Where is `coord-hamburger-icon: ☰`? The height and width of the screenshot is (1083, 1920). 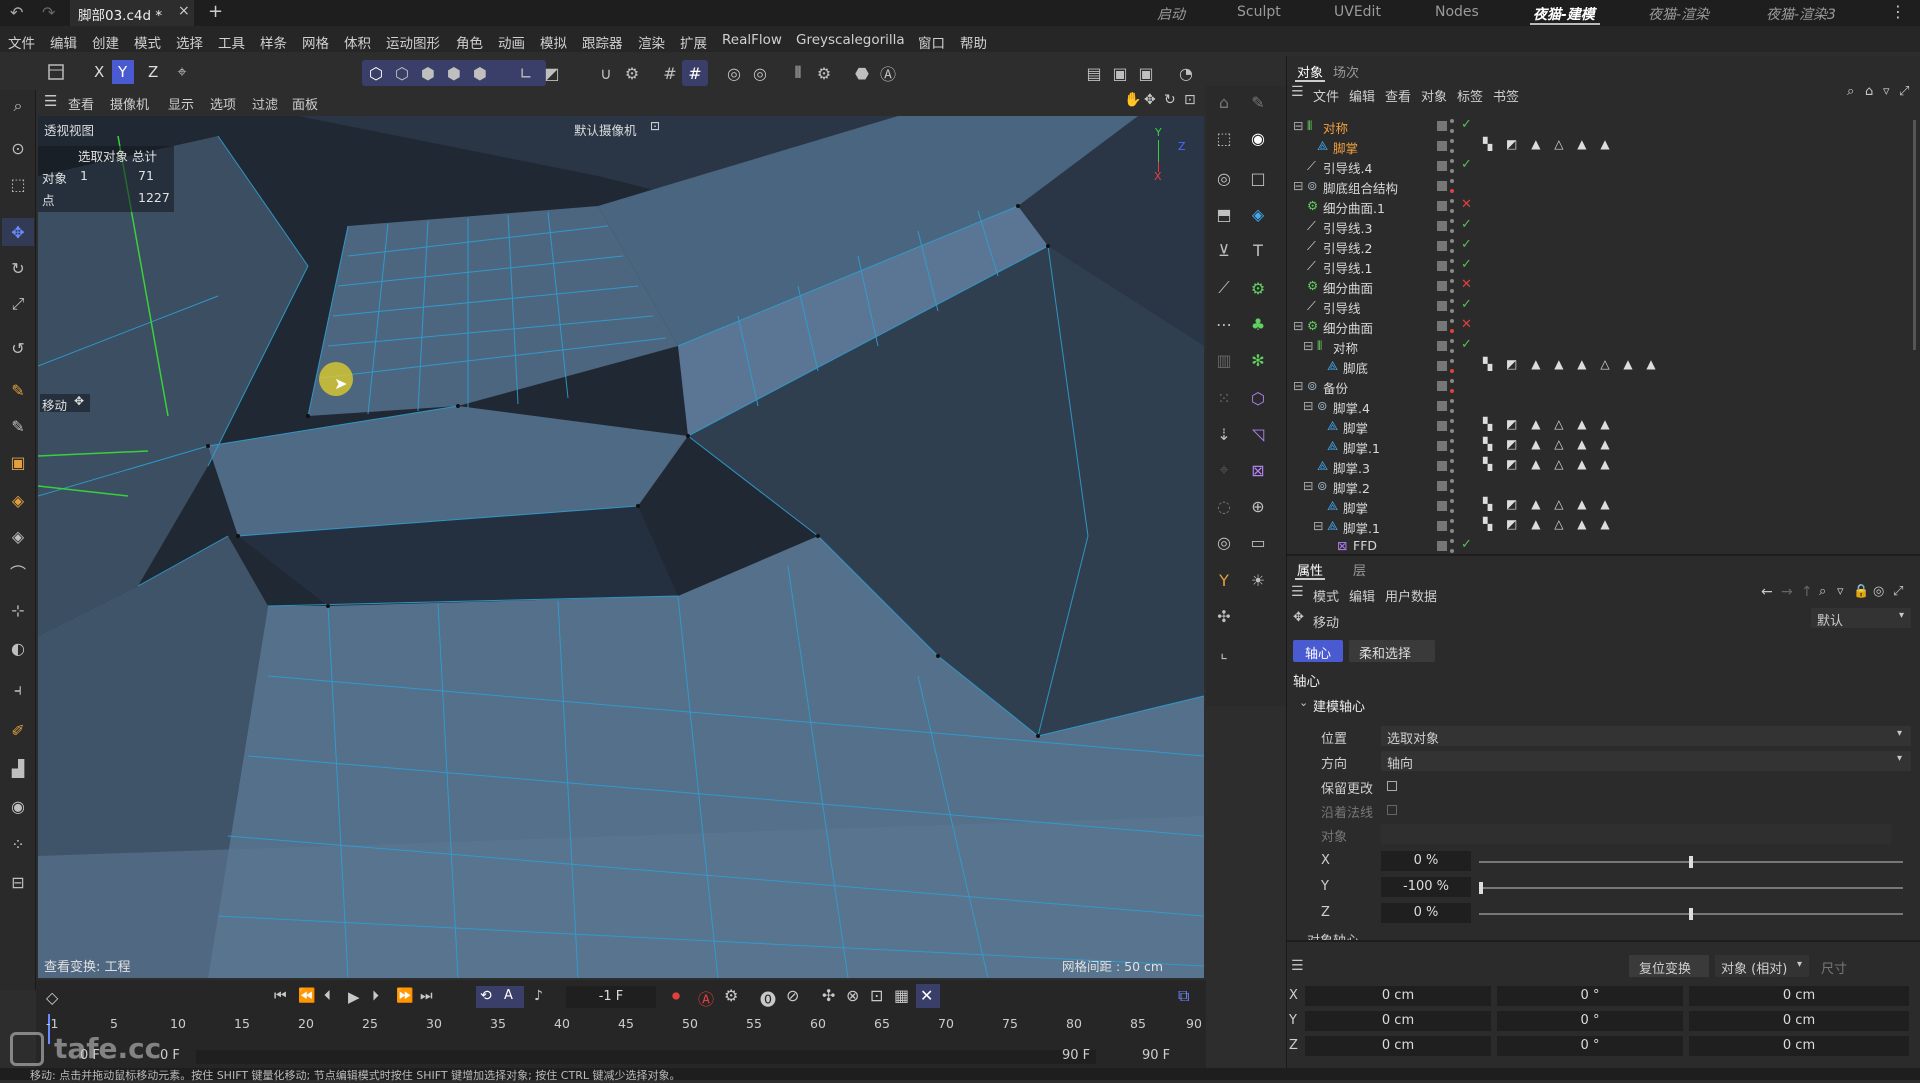 coord-hamburger-icon: ☰ is located at coordinates (1297, 966).